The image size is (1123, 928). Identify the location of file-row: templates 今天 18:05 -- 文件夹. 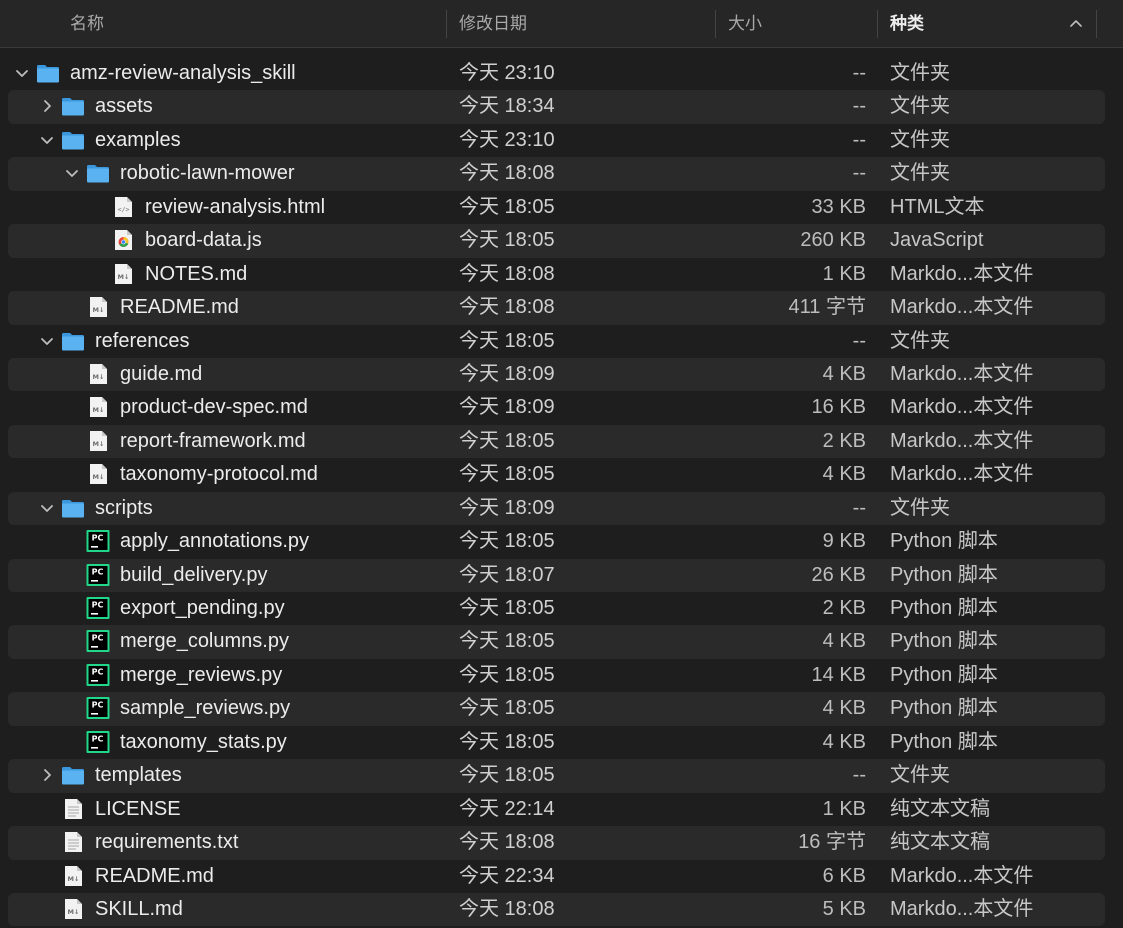
(561, 776).